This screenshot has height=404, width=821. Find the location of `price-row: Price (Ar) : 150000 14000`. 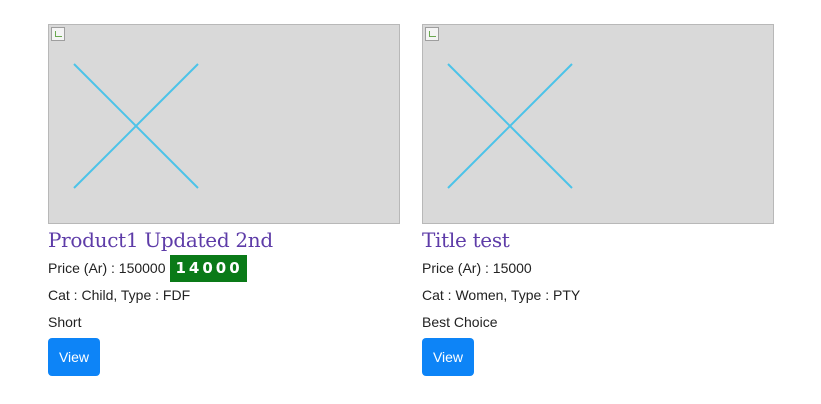

price-row: Price (Ar) : 150000 14000 is located at coordinates (224, 268).